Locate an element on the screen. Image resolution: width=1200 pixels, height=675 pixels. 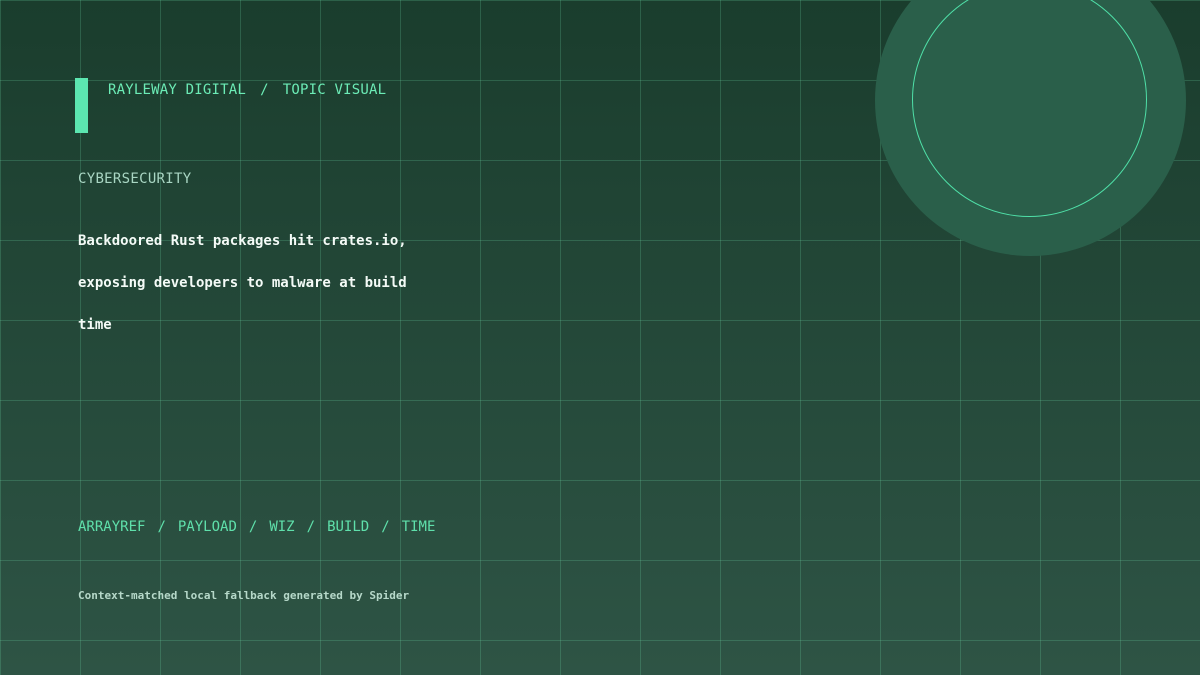
headline-line: Backdoored Rust packages hit crates.io, is located at coordinates (242, 241).